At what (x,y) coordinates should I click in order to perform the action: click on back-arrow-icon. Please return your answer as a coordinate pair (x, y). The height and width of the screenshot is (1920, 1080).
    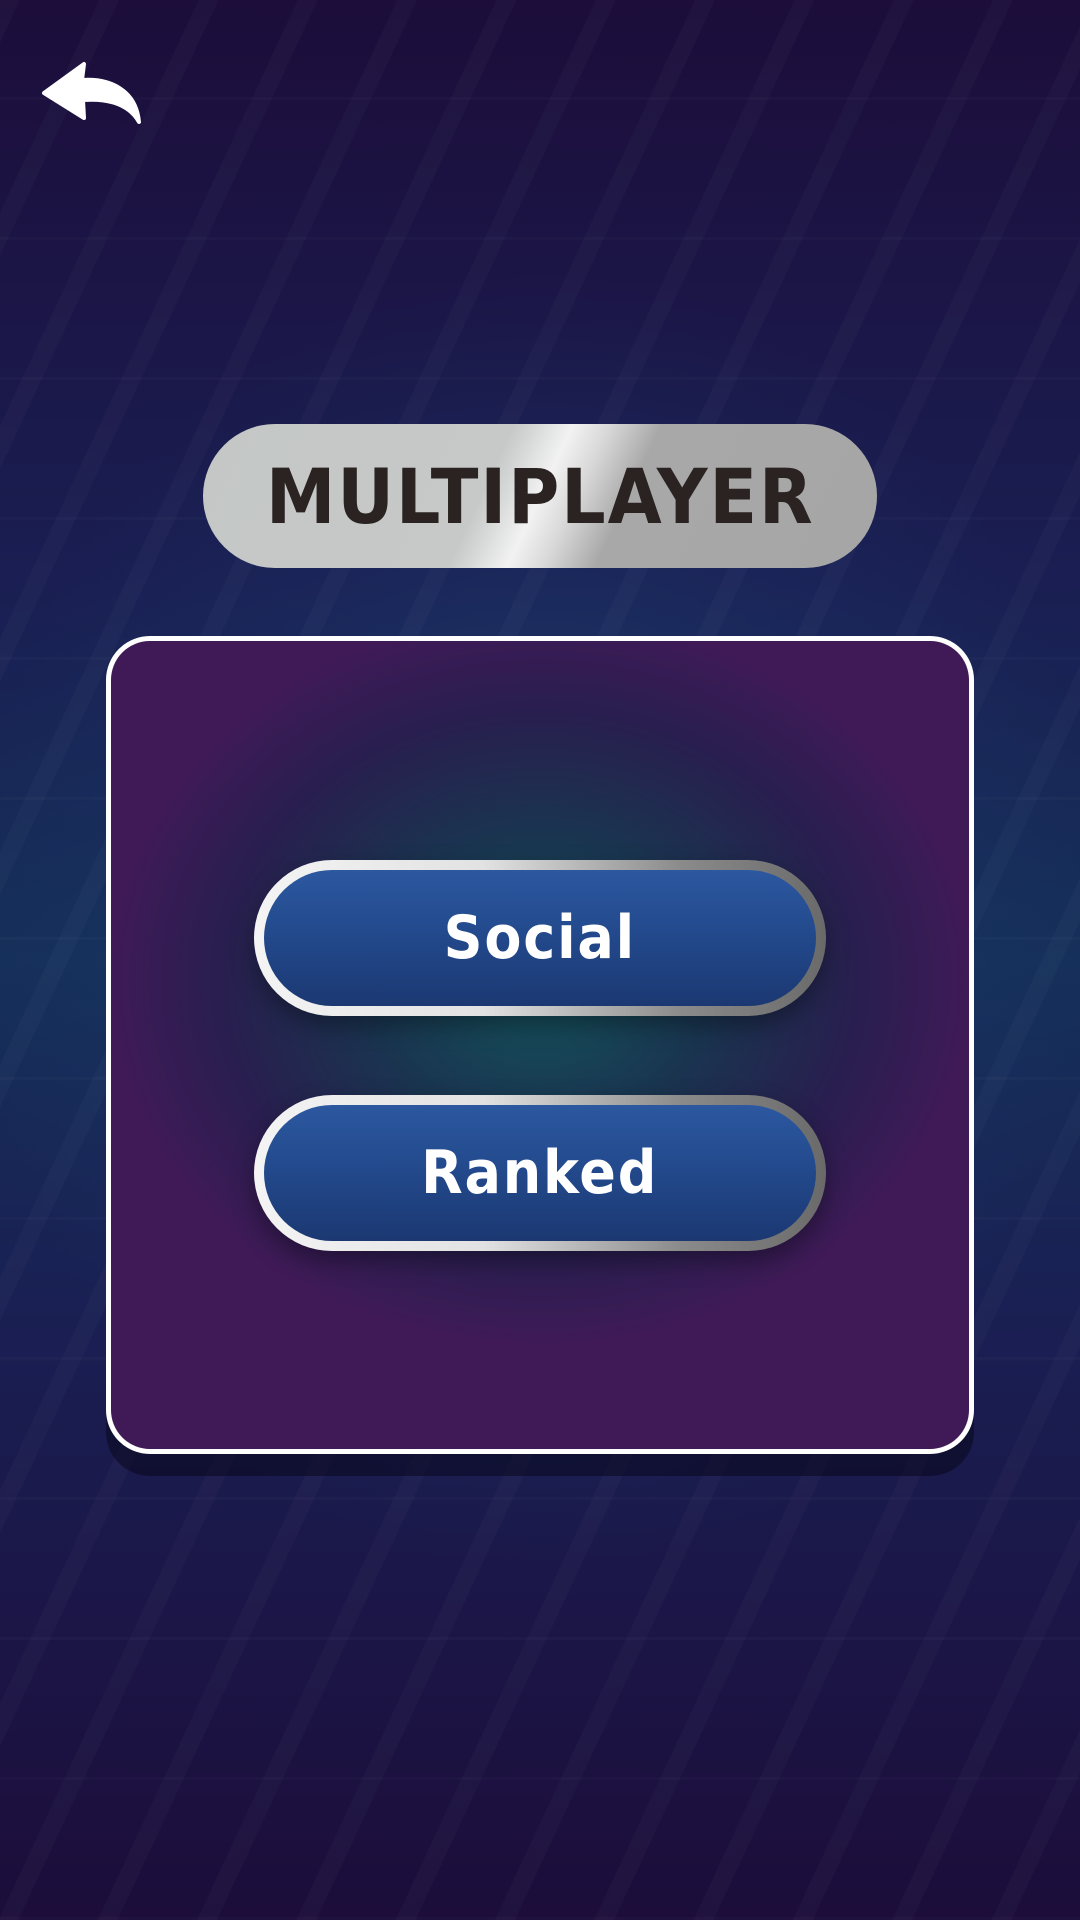
    Looking at the image, I should click on (91, 93).